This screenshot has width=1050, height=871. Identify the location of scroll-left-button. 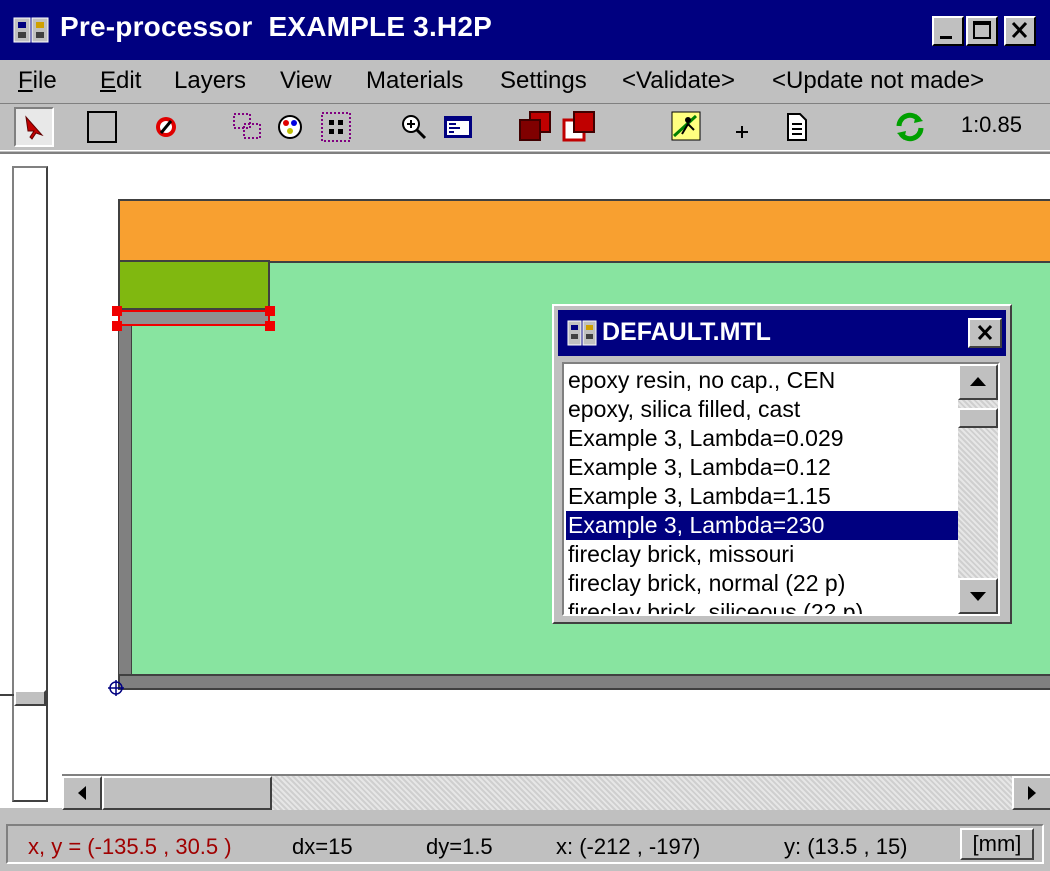
(82, 793).